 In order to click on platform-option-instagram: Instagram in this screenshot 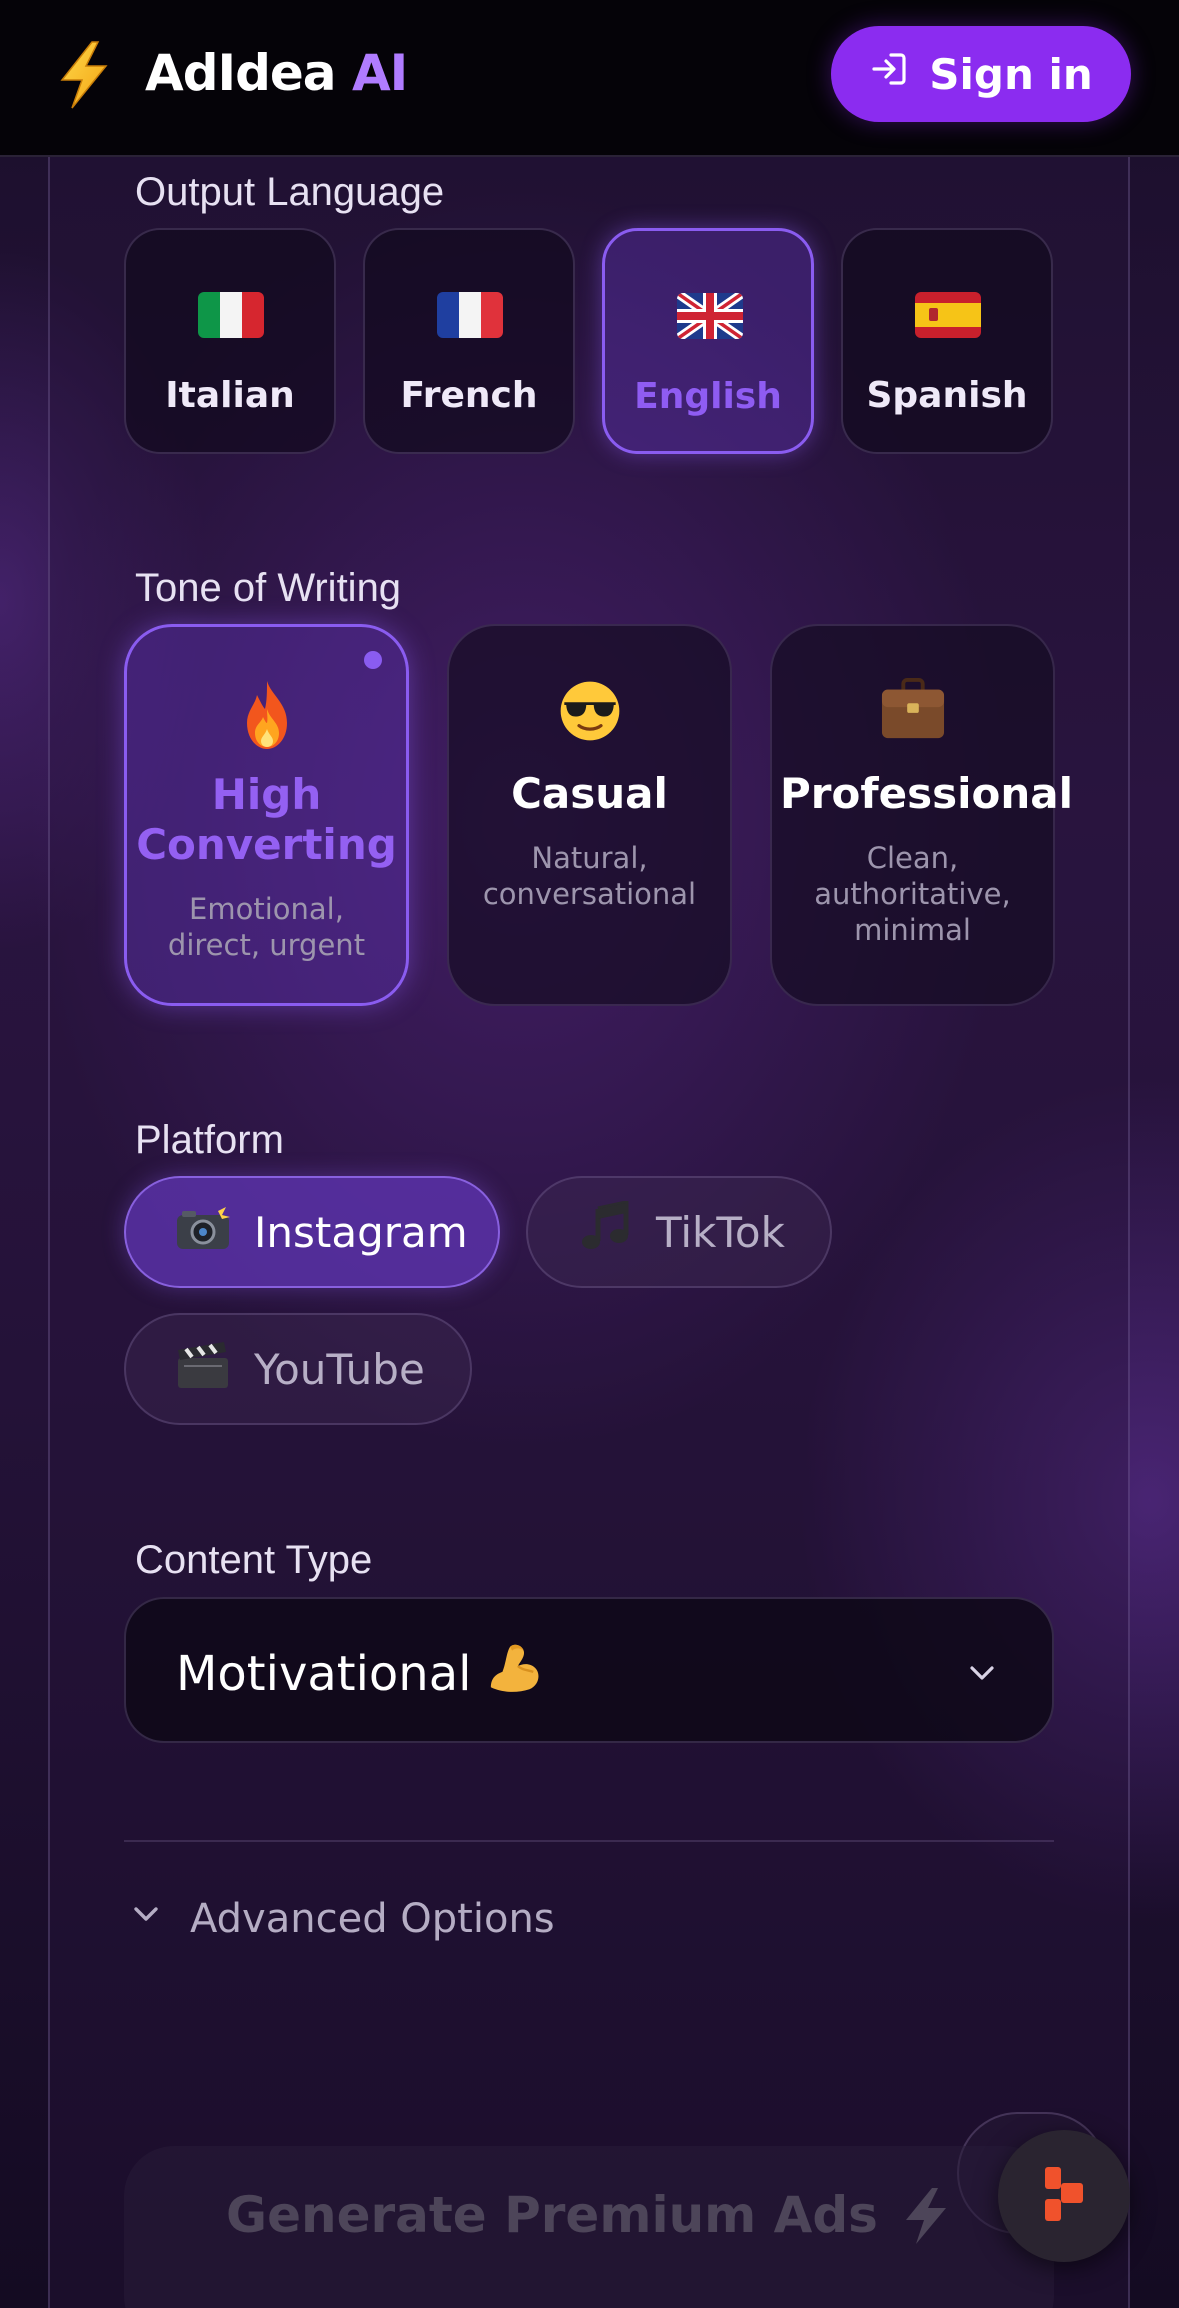, I will do `click(312, 1232)`.